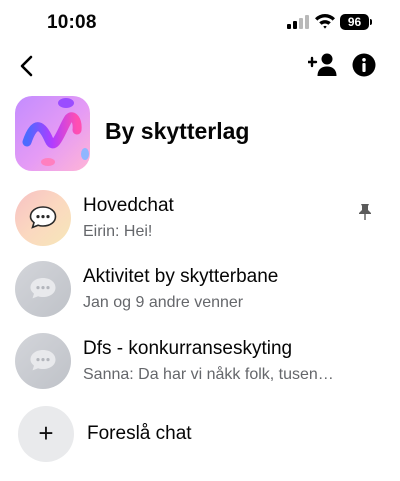 Image resolution: width=400 pixels, height=481 pixels. What do you see at coordinates (177, 131) in the screenshot?
I see `group-title: By skytterlag` at bounding box center [177, 131].